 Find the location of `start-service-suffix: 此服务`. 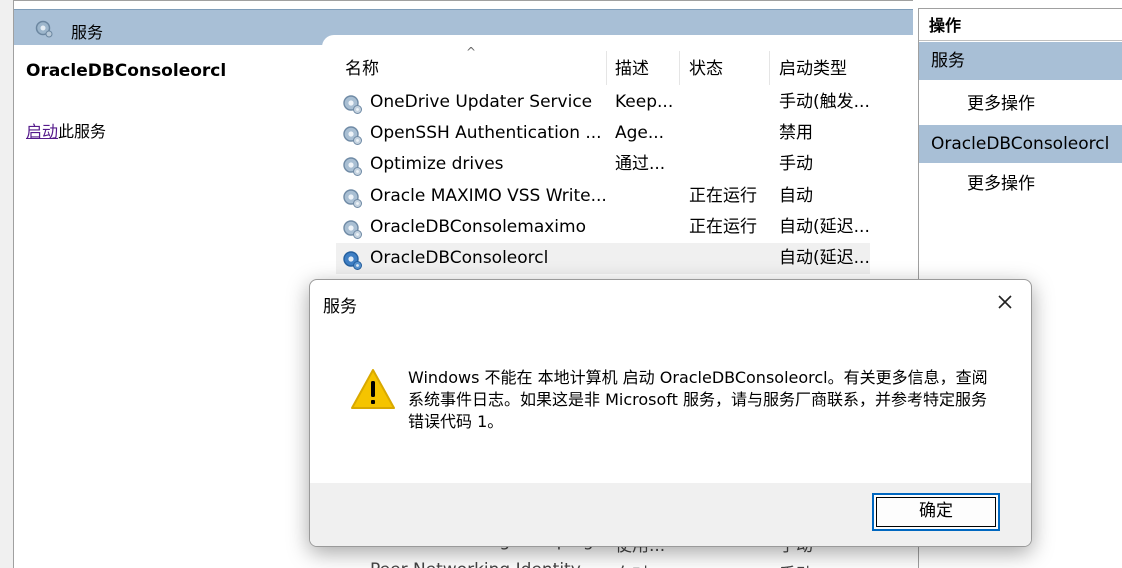

start-service-suffix: 此服务 is located at coordinates (82, 131).